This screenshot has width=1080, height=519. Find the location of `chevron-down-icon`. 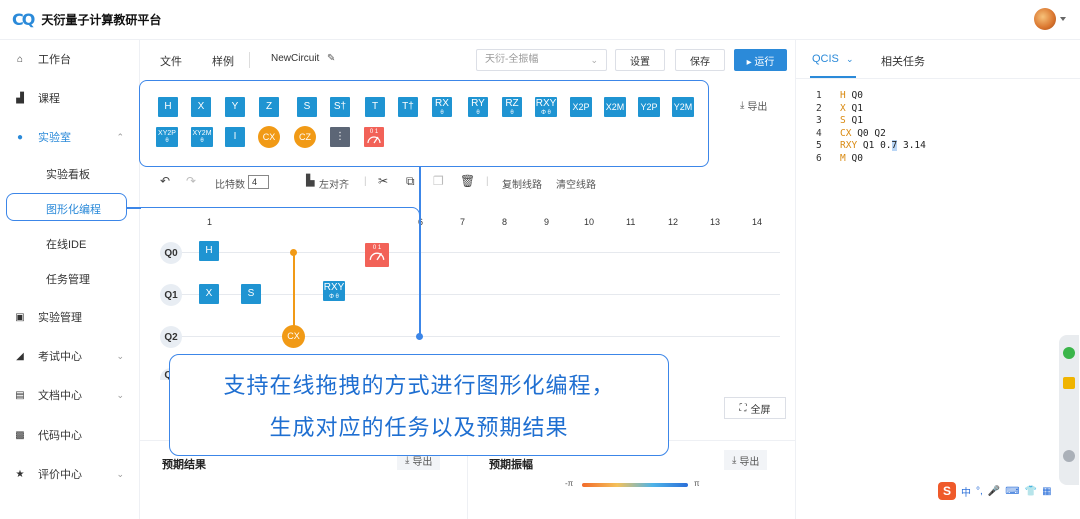

chevron-down-icon is located at coordinates (1063, 19).